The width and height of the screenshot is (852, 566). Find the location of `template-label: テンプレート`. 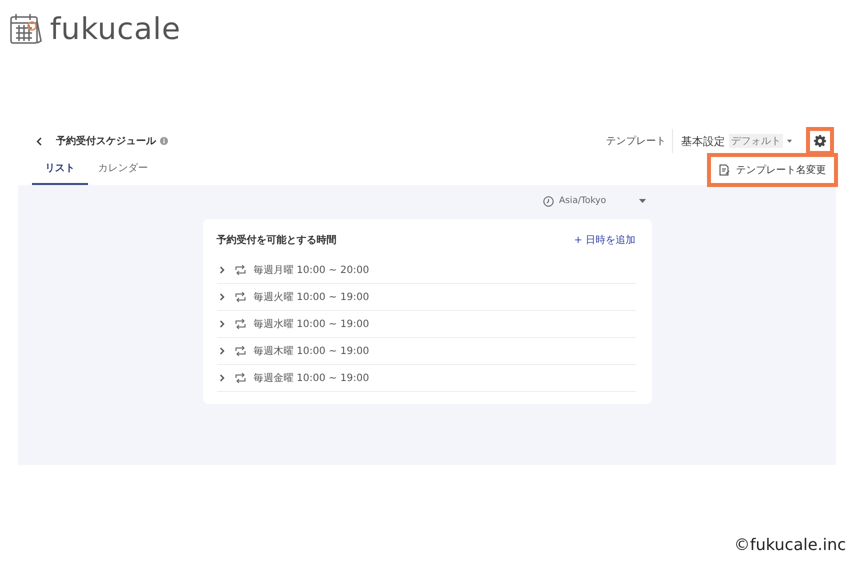

template-label: テンプレート is located at coordinates (636, 141).